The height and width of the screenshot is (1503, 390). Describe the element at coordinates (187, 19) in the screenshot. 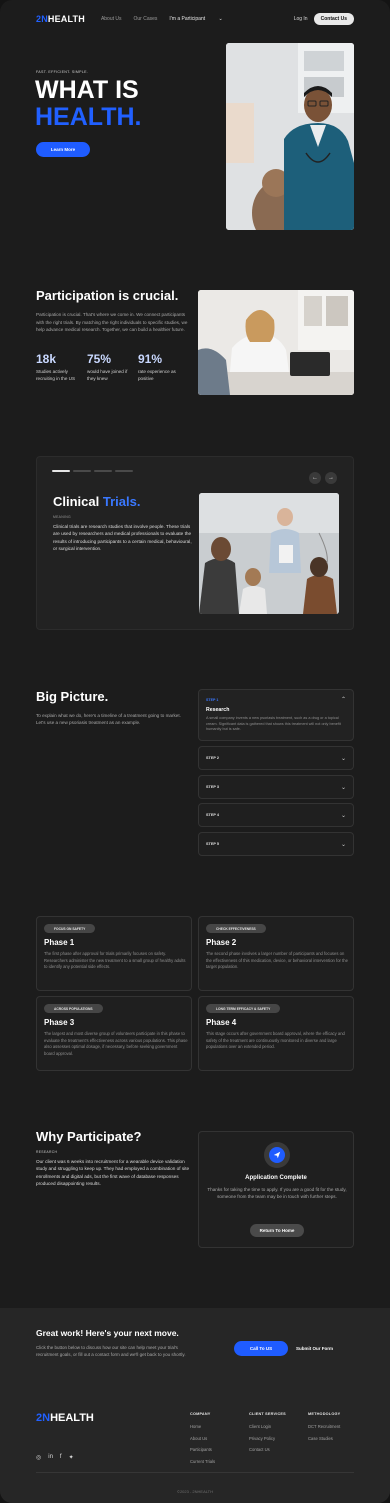

I see `nav-link-participant-label: I'm a Participant` at that location.